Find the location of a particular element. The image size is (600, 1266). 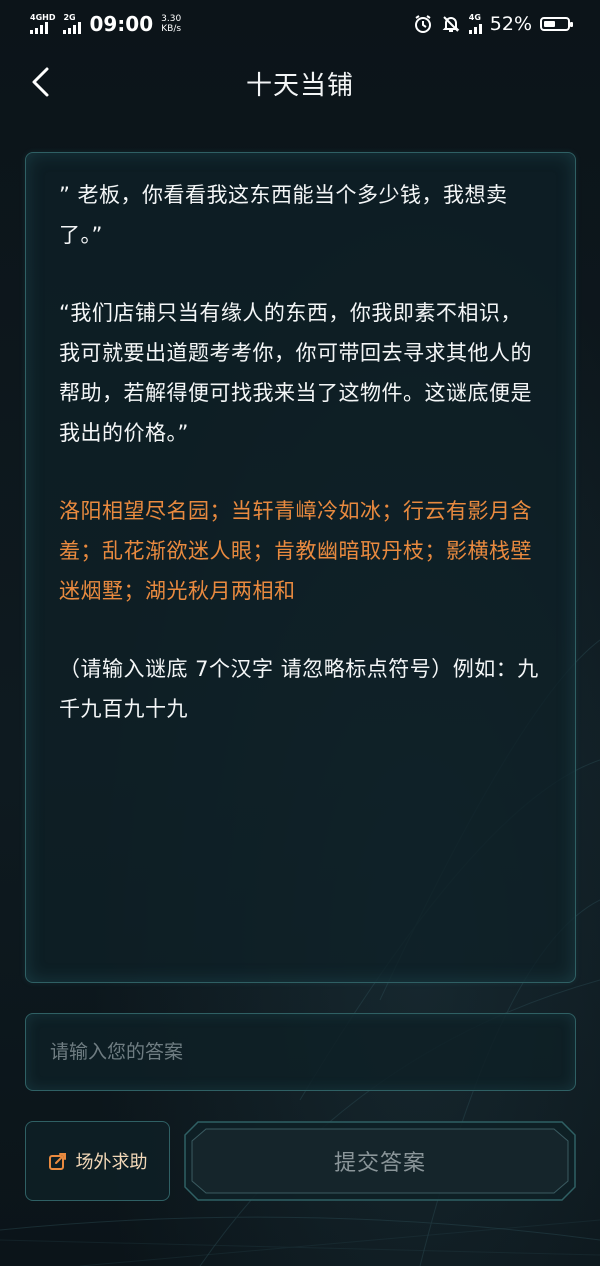

share-icon is located at coordinates (57, 1161).